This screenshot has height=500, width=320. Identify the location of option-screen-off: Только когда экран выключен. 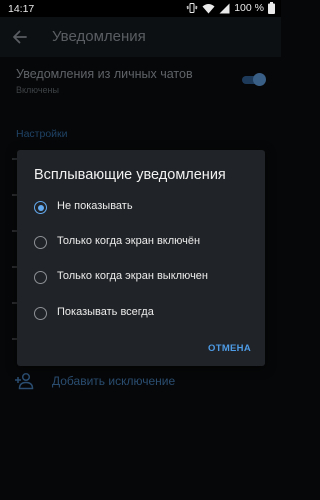
(141, 278).